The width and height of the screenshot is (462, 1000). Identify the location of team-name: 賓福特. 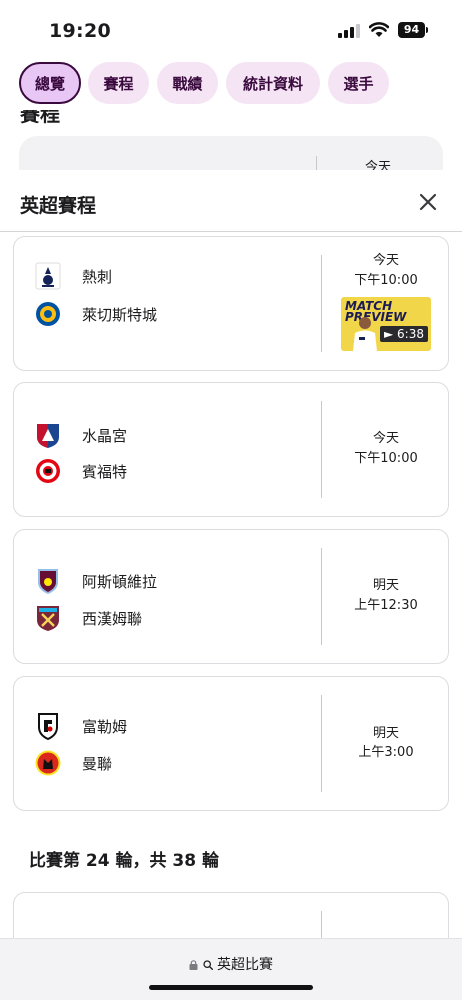
(105, 471).